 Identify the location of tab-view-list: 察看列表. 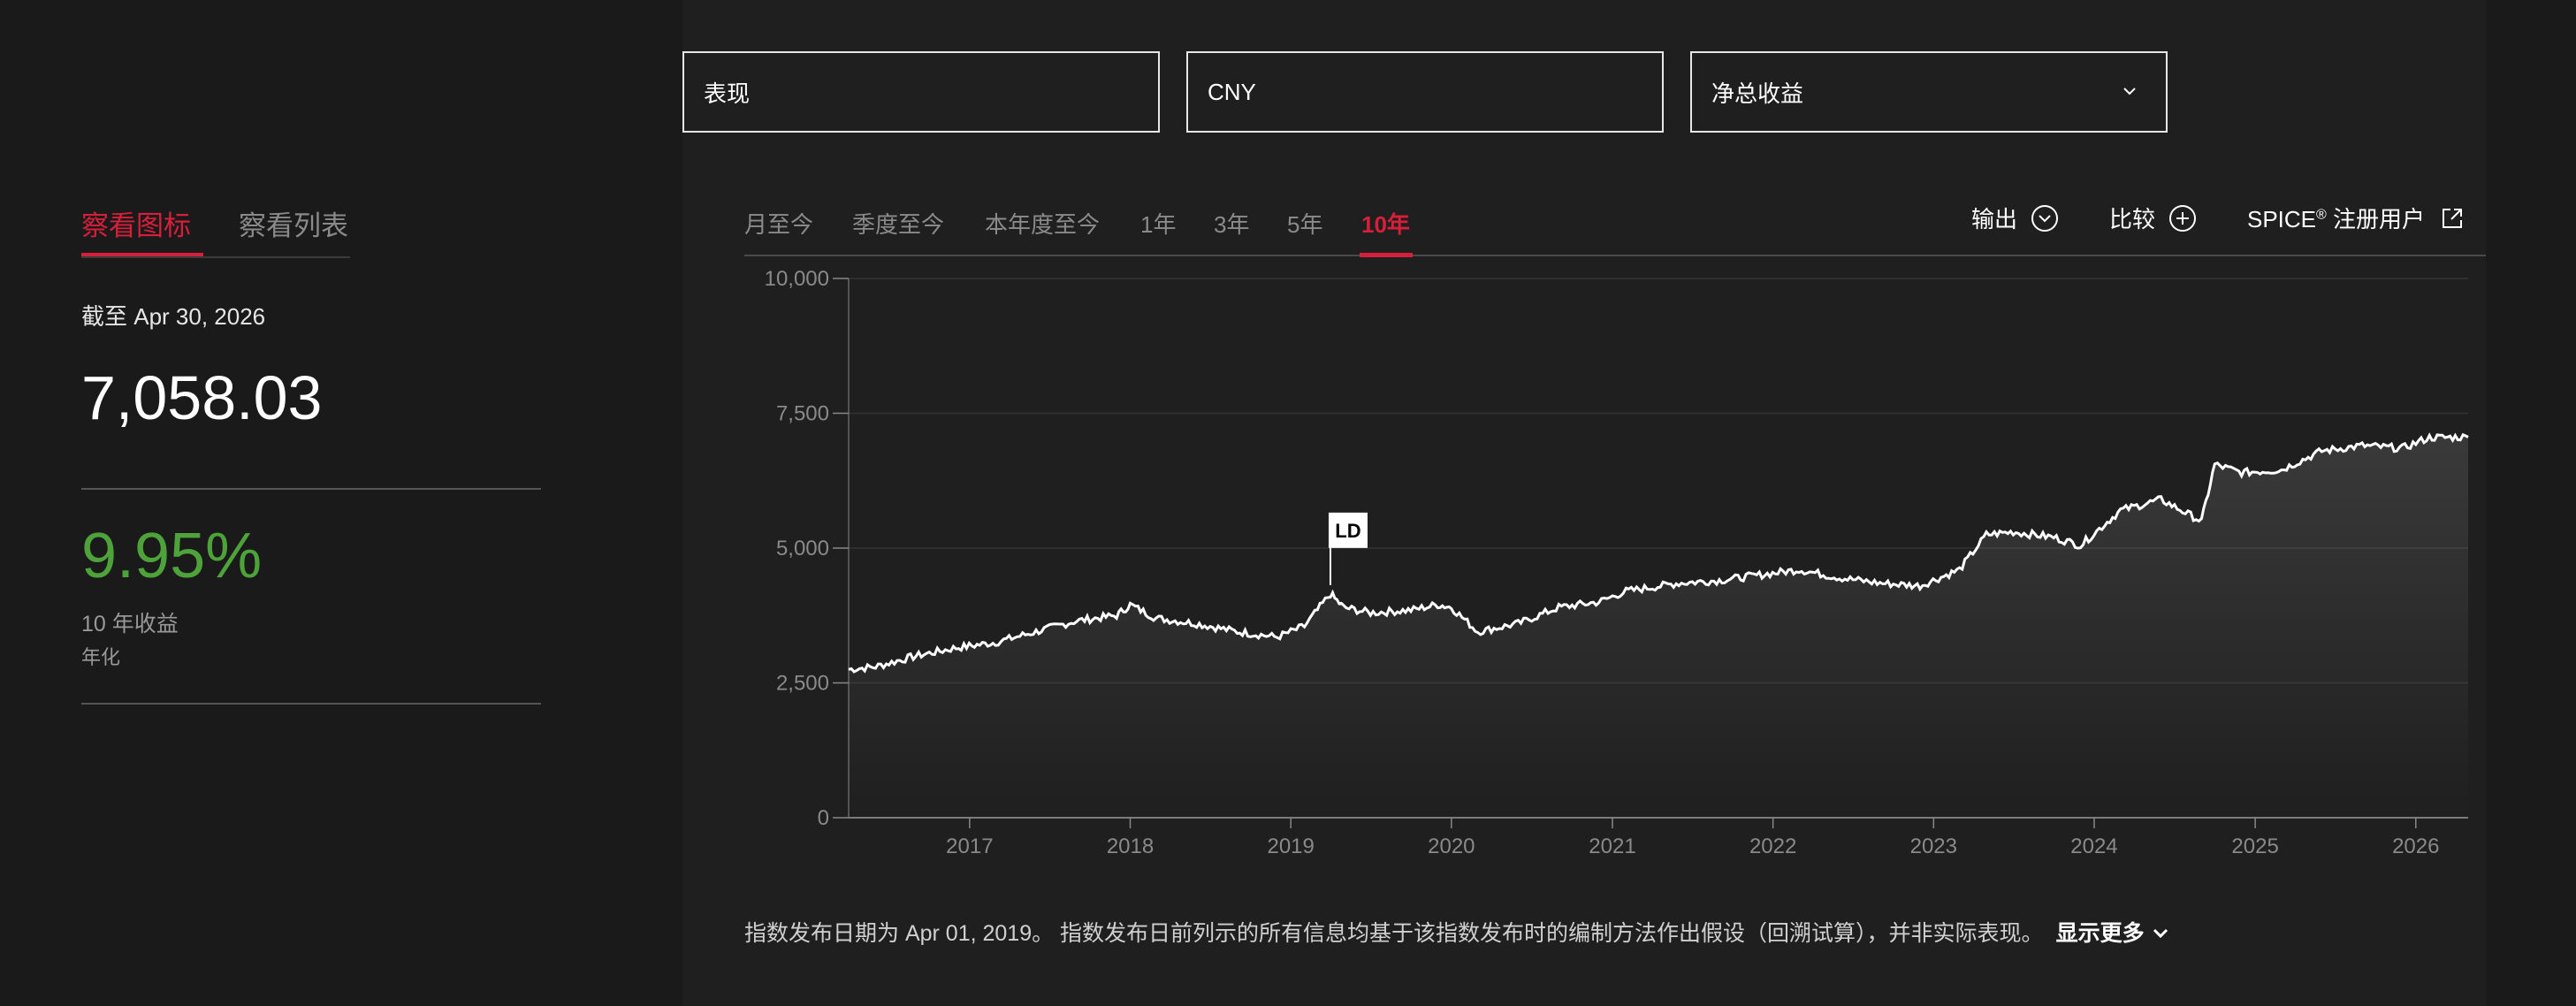
(293, 223).